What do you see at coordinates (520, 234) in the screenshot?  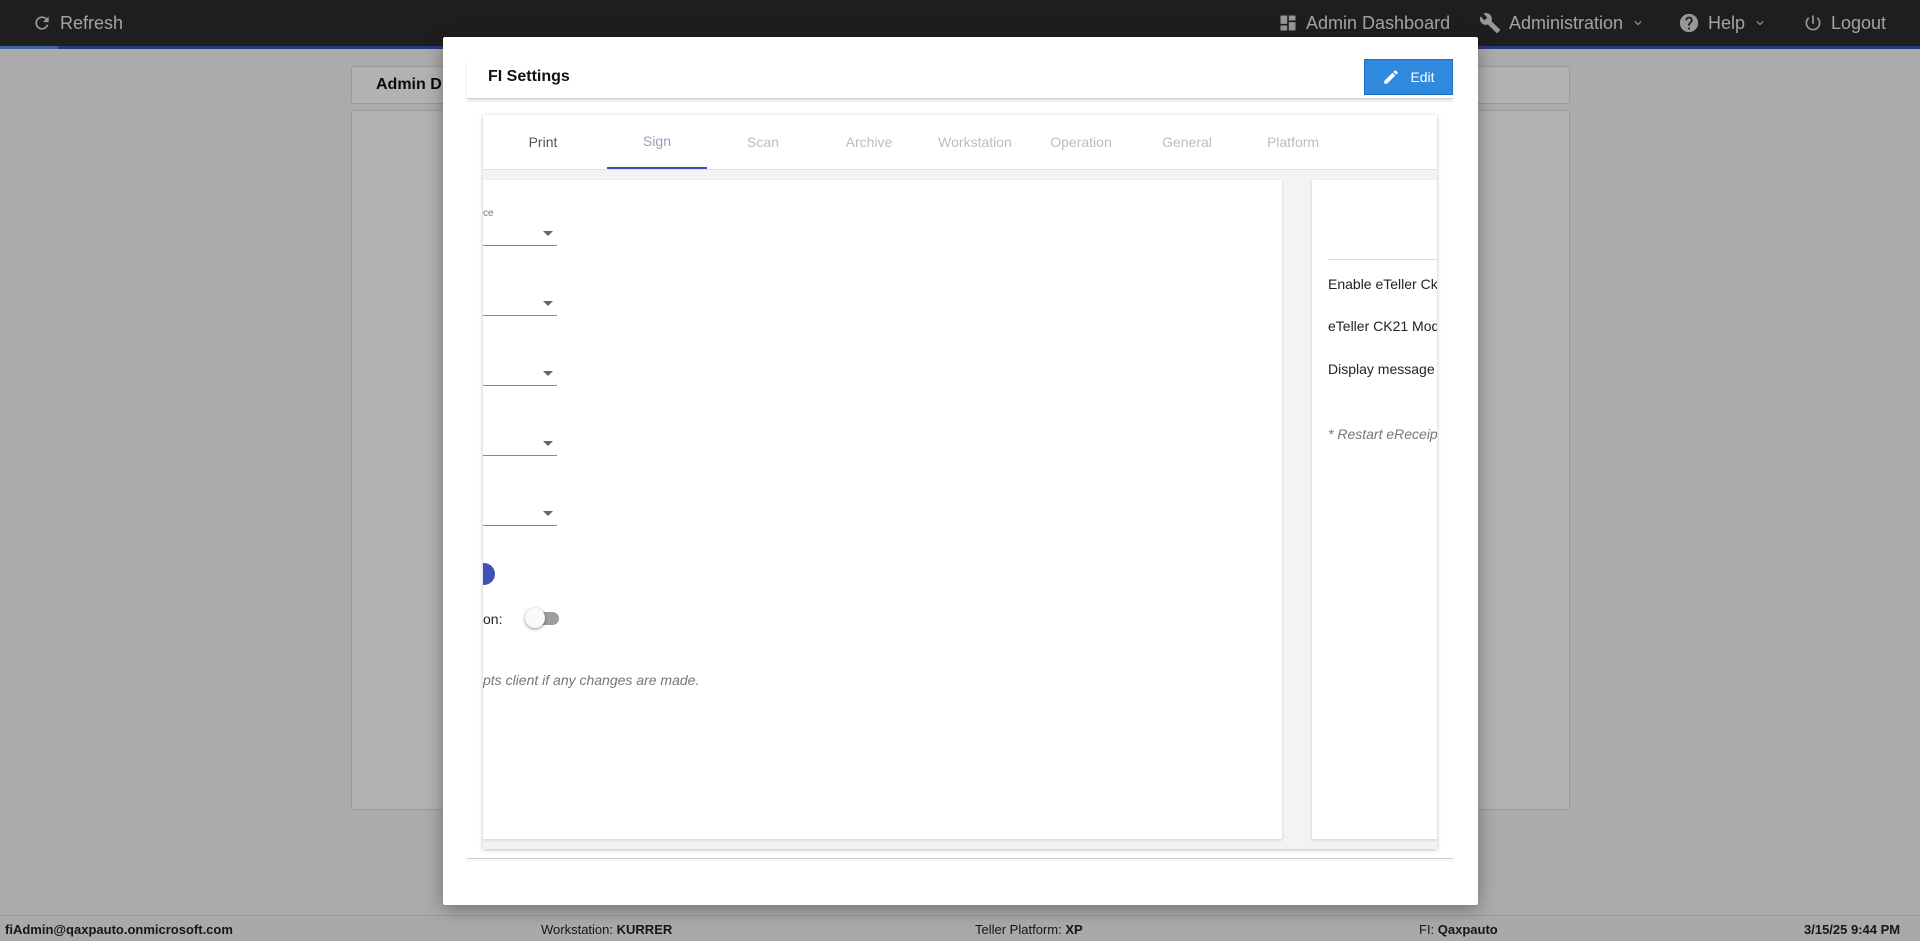 I see `device-select` at bounding box center [520, 234].